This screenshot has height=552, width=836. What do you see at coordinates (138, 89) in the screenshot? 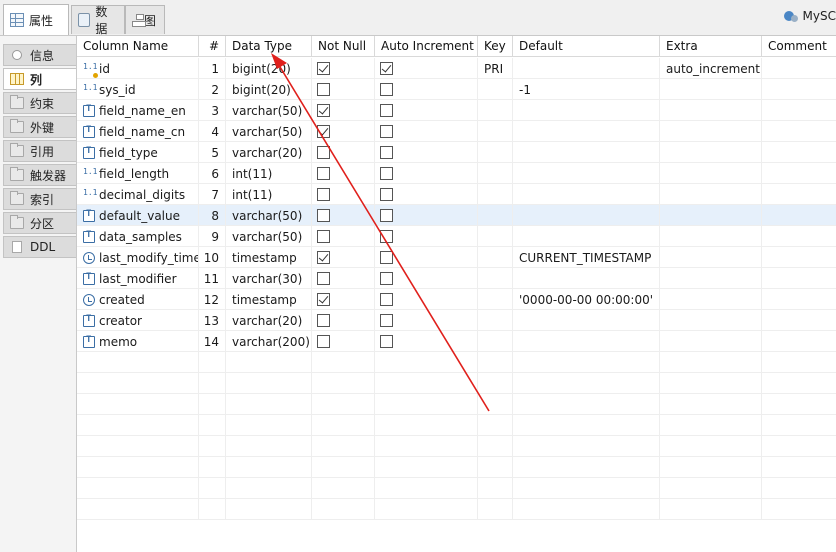
I see `column-name-cell: sys_id` at bounding box center [138, 89].